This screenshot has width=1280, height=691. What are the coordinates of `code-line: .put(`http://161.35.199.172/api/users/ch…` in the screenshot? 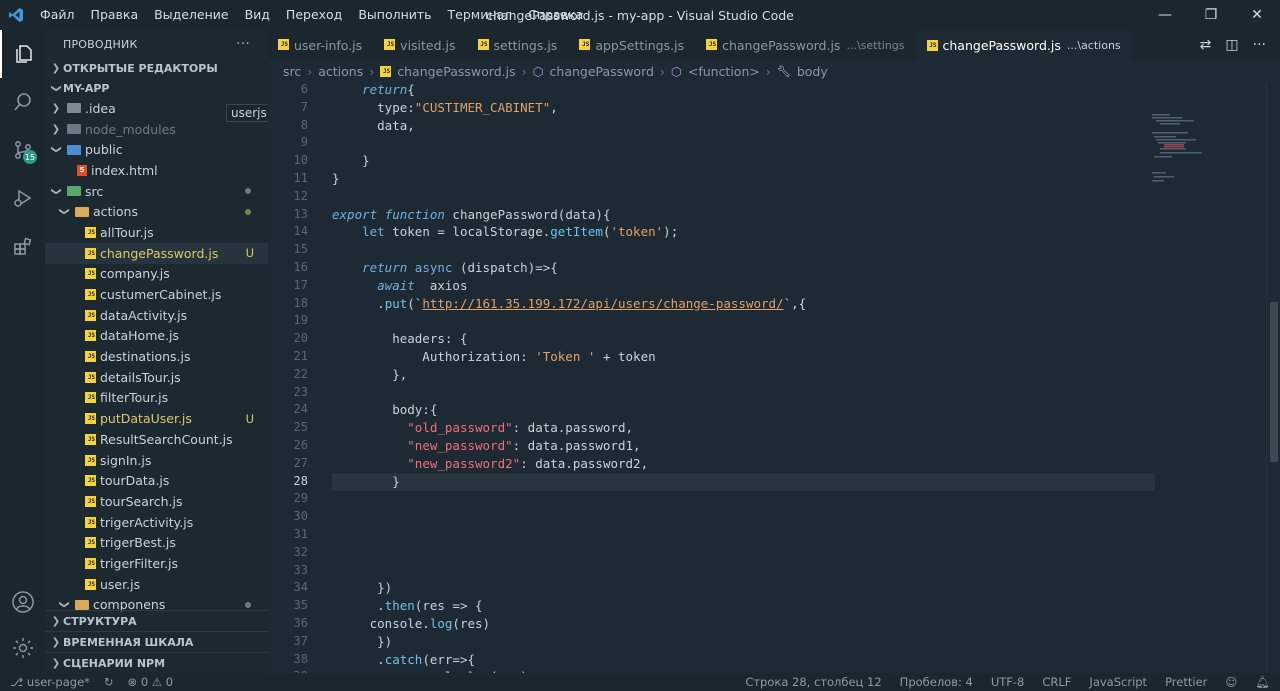 It's located at (569, 303).